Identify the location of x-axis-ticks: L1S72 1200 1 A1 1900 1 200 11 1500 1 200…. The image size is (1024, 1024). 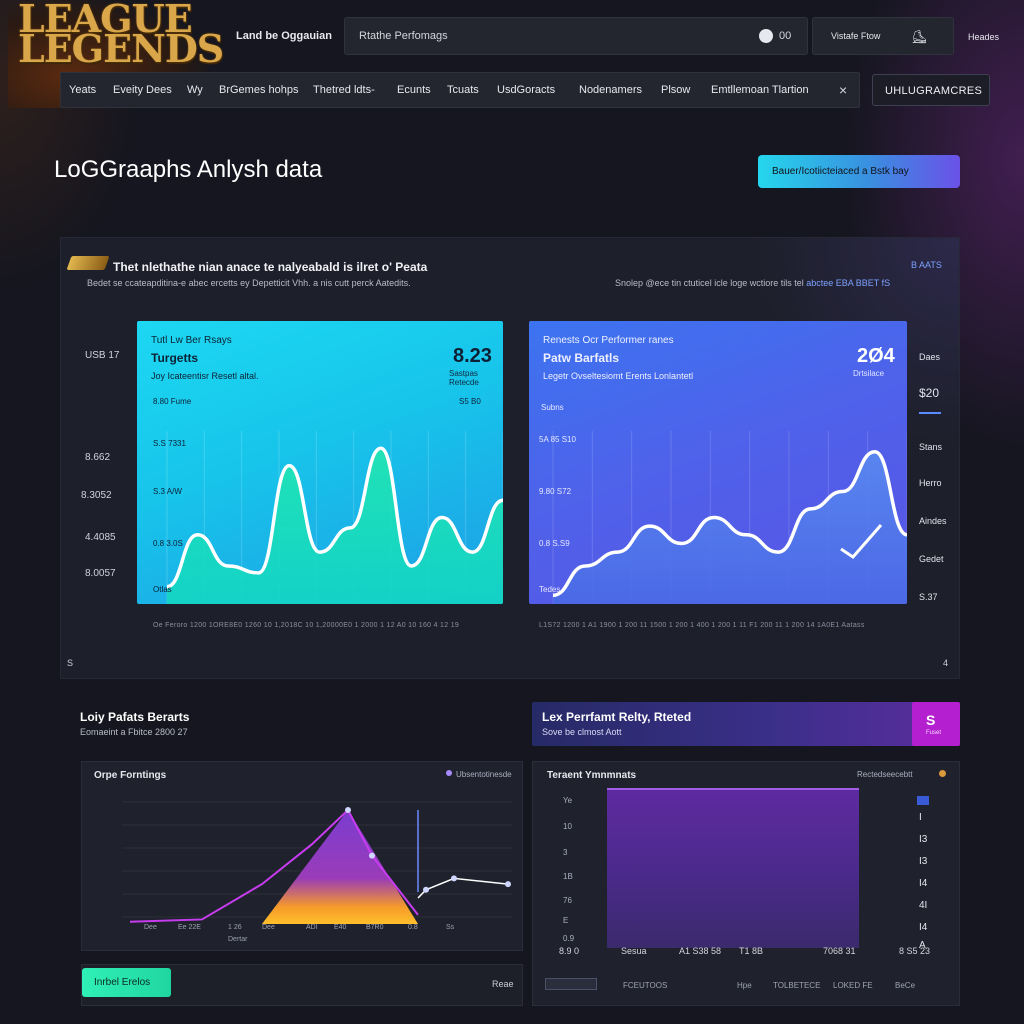
(702, 625).